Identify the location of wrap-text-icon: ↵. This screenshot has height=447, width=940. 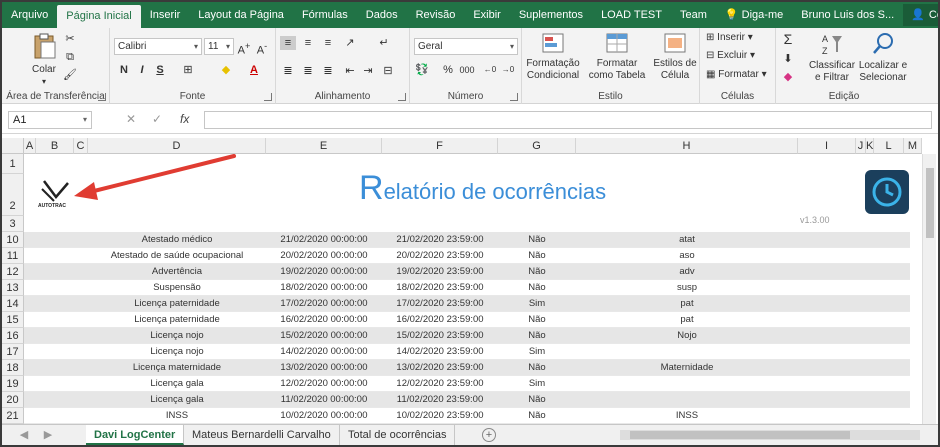
(384, 43).